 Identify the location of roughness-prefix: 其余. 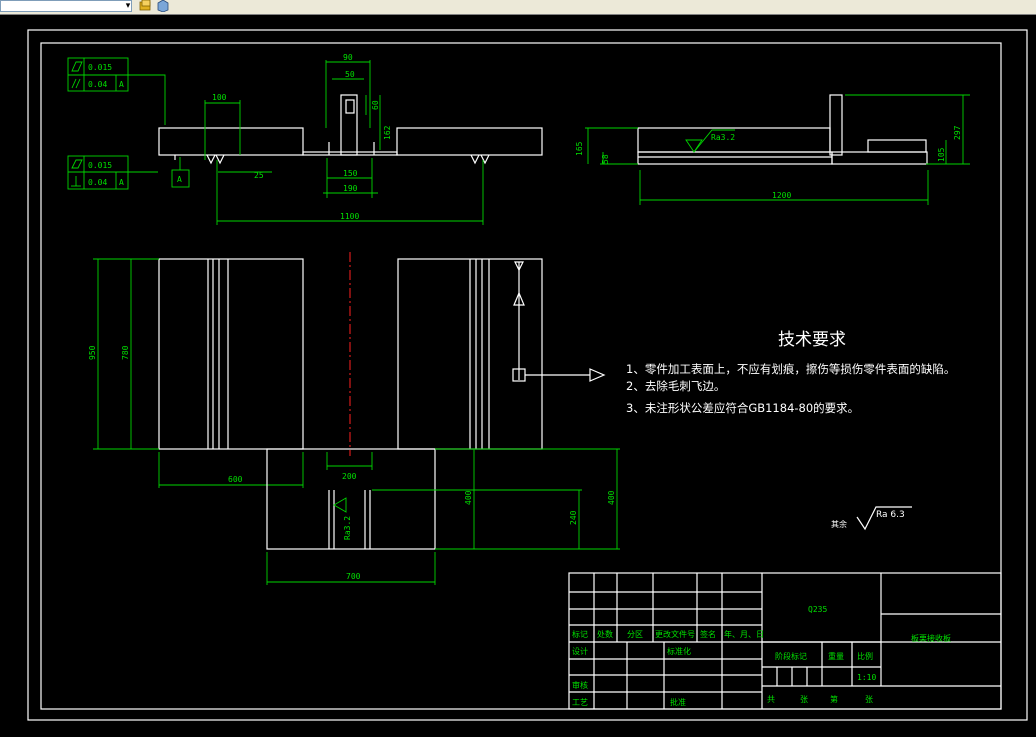
(839, 524).